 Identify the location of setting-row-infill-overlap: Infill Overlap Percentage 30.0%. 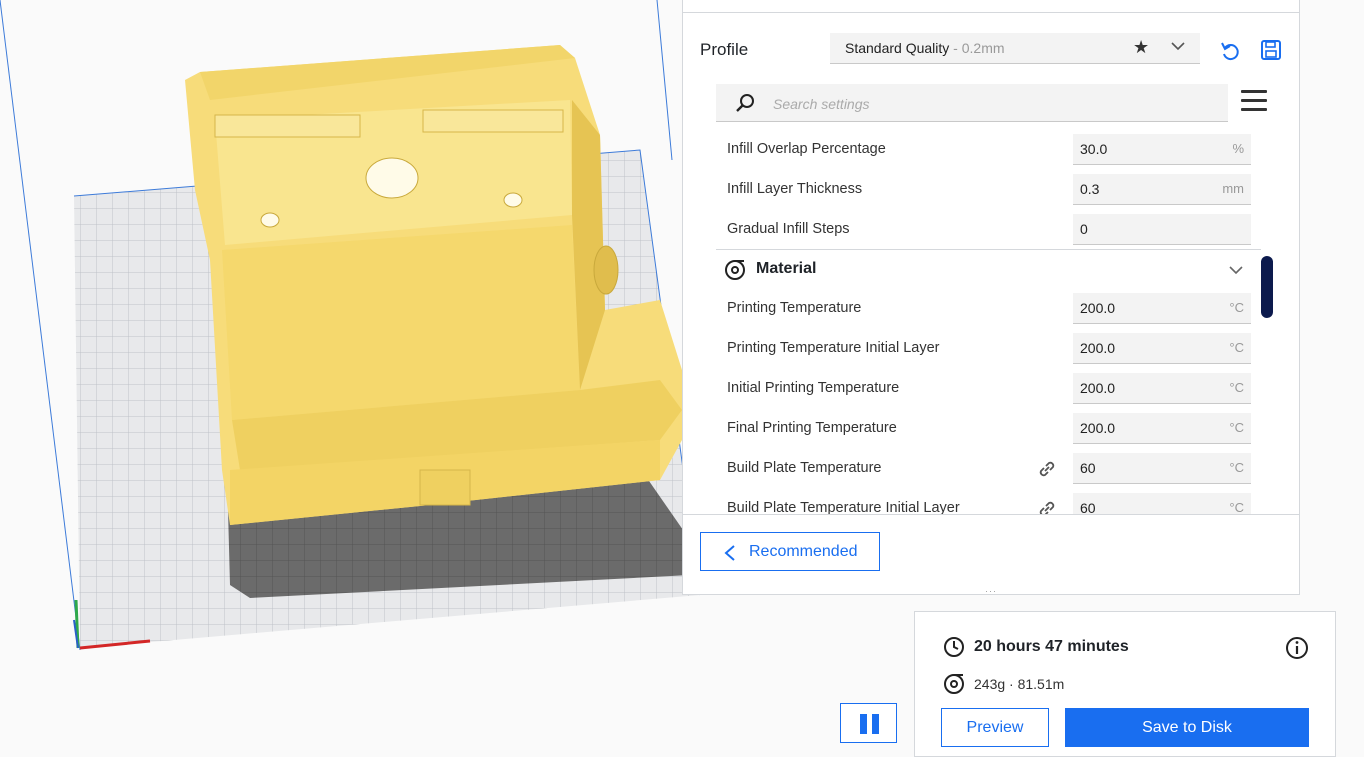
(988, 150).